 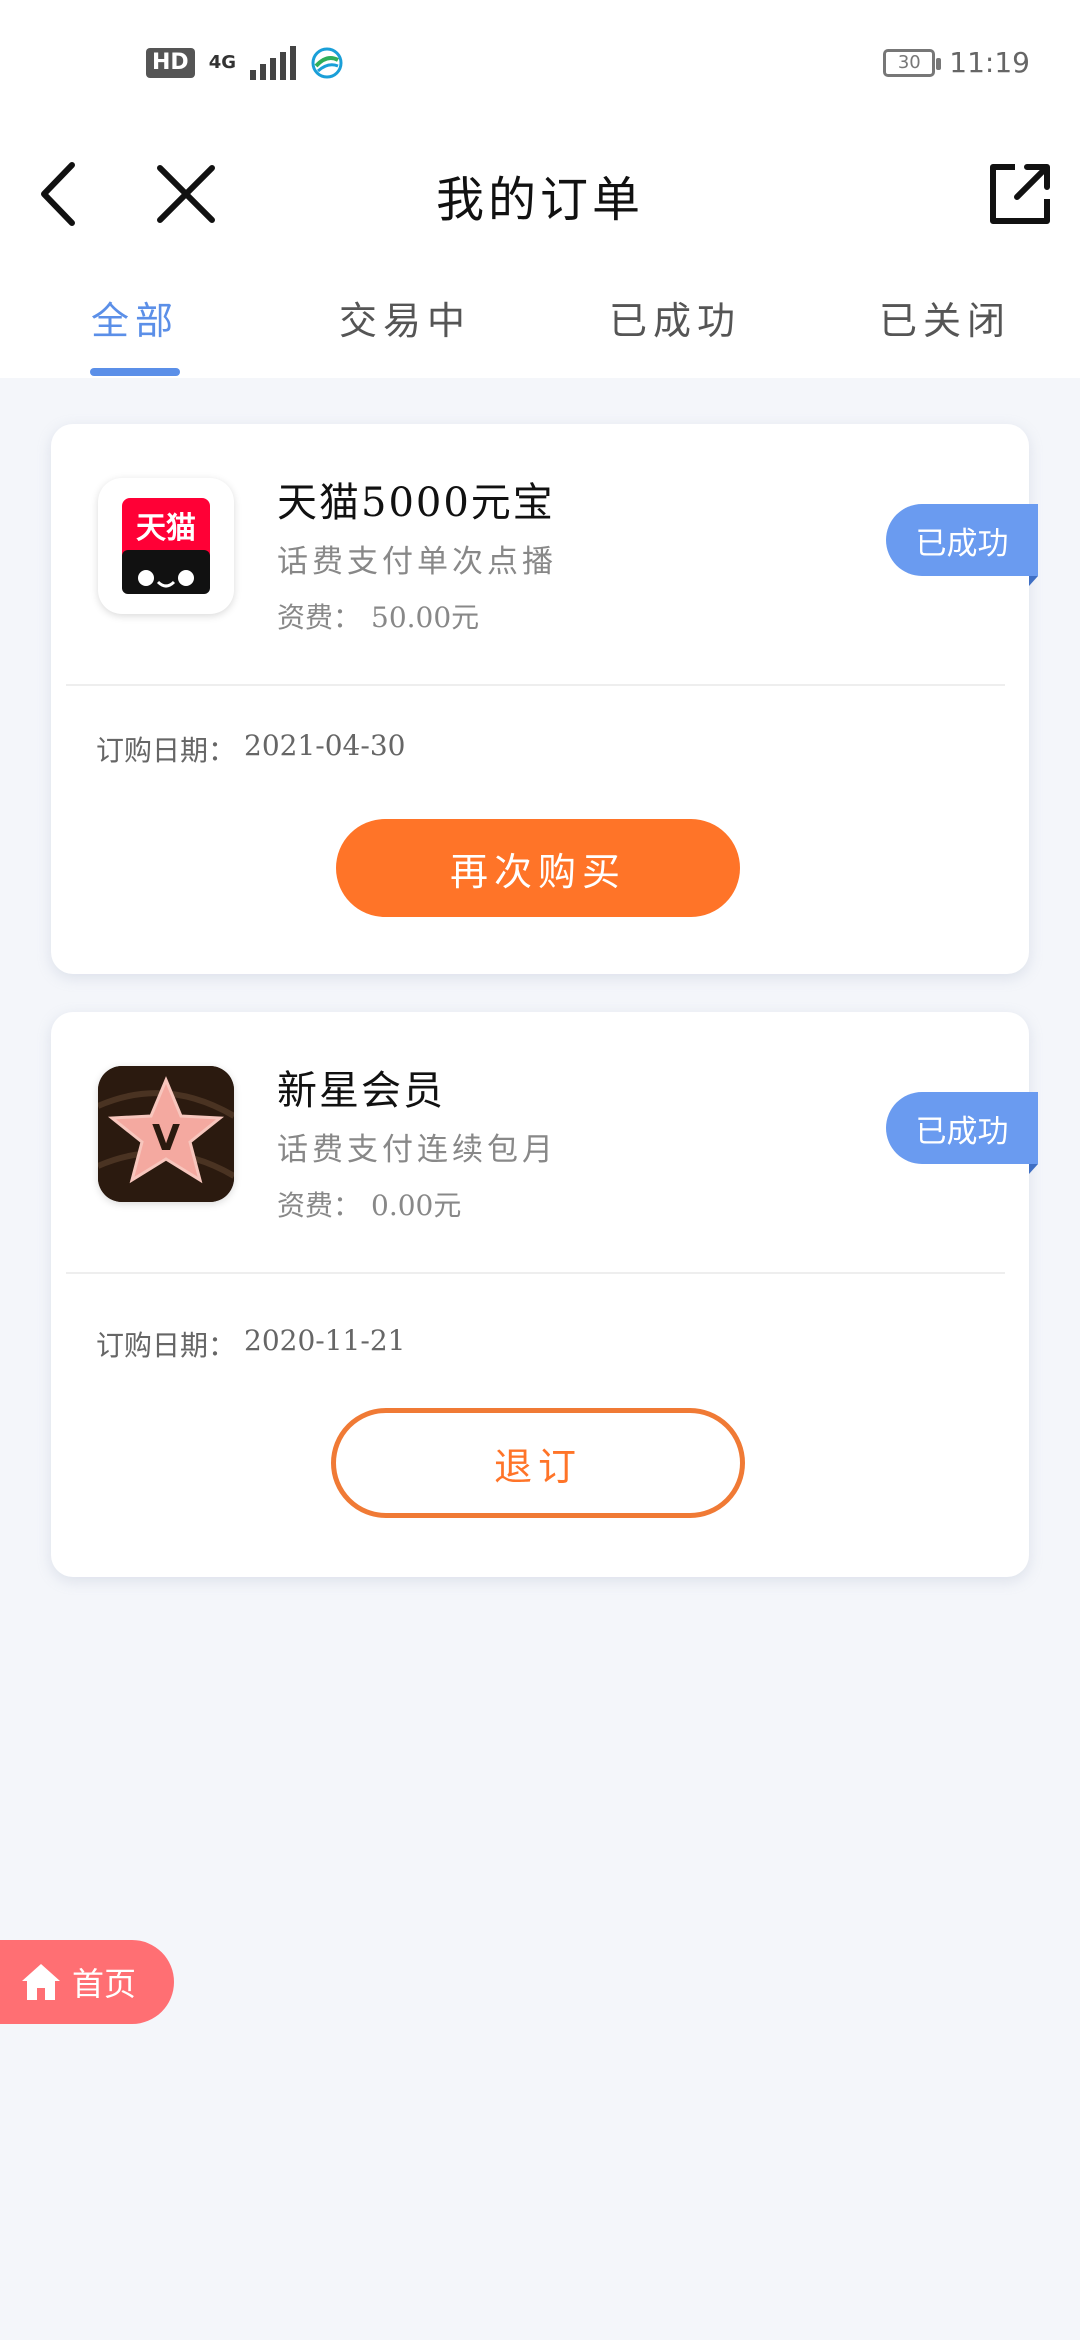 I want to click on header: 我的订单, so click(x=540, y=195).